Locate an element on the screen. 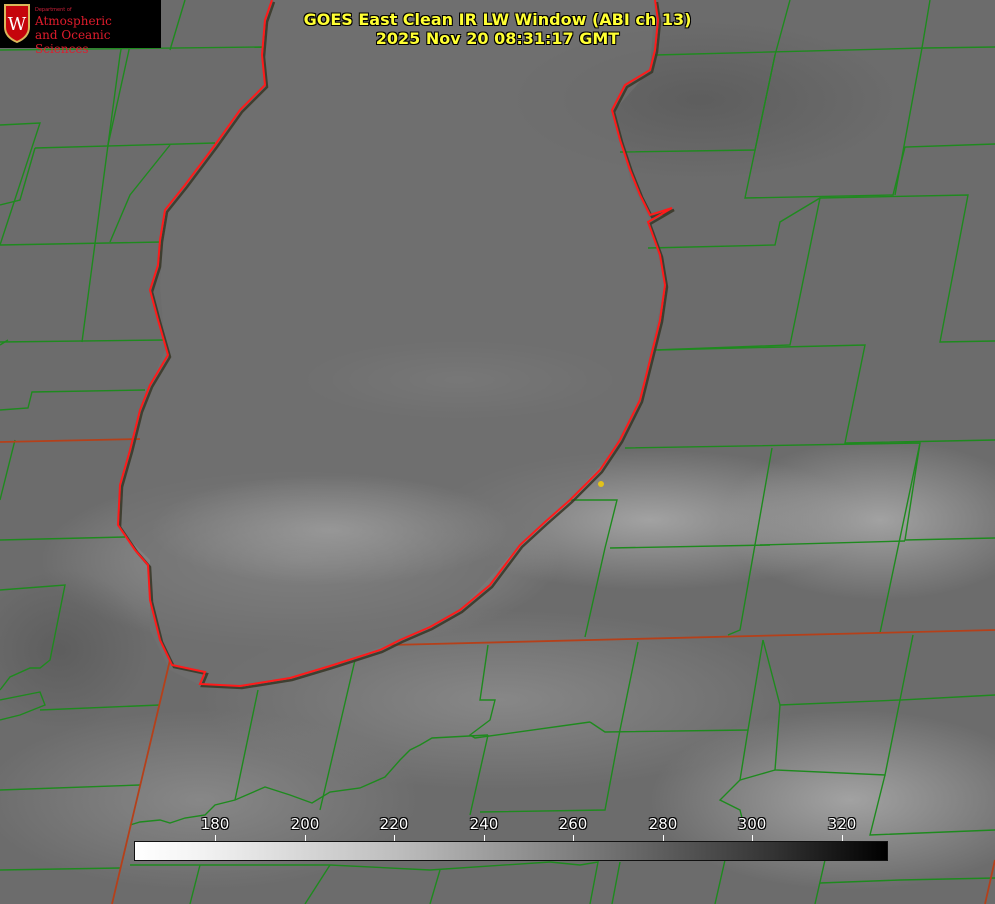 The image size is (995, 904). colorbar-tick-label: 300 is located at coordinates (752, 824).